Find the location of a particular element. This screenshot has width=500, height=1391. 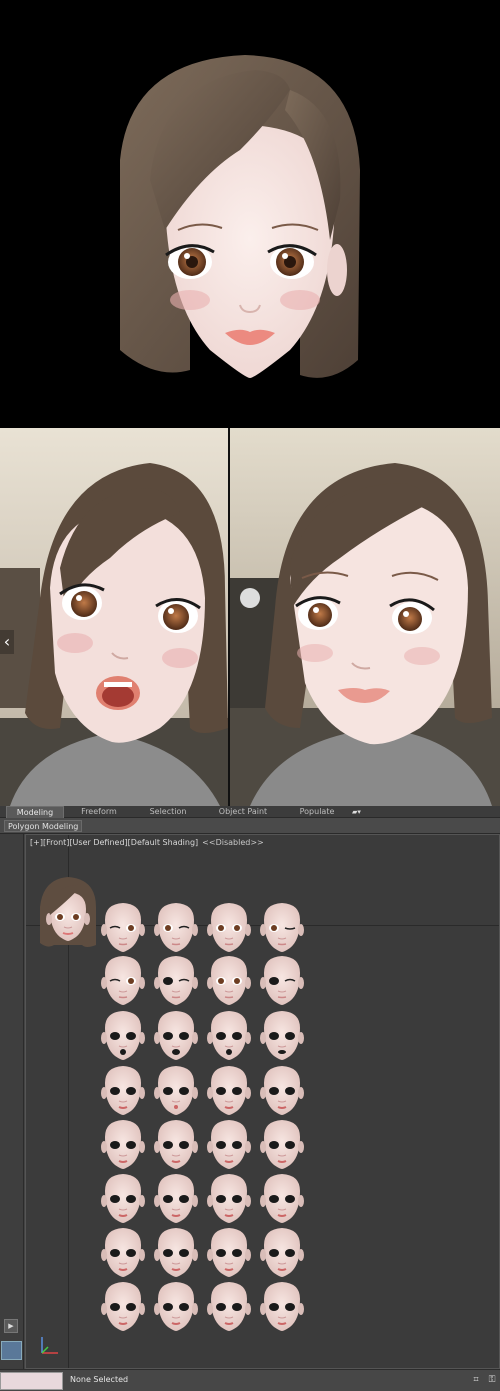

reference-head is located at coordinates (68, 912).